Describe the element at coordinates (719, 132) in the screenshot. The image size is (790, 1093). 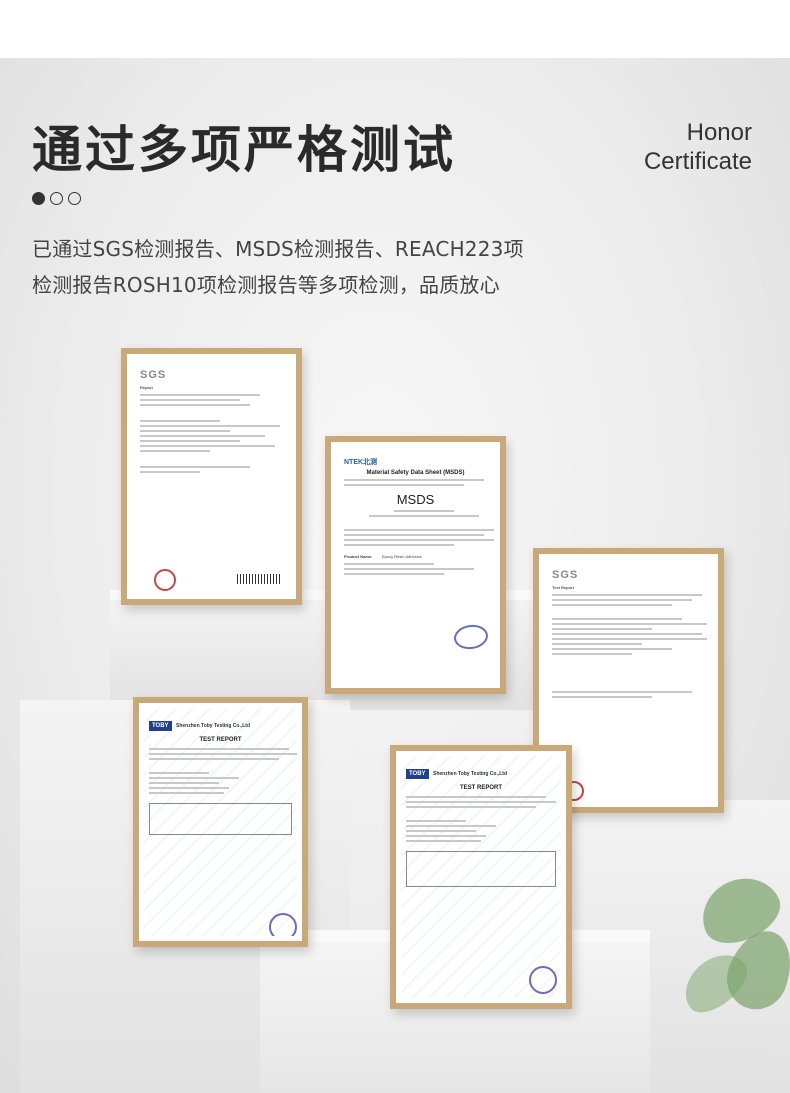
I see `honor-line: Honor` at that location.